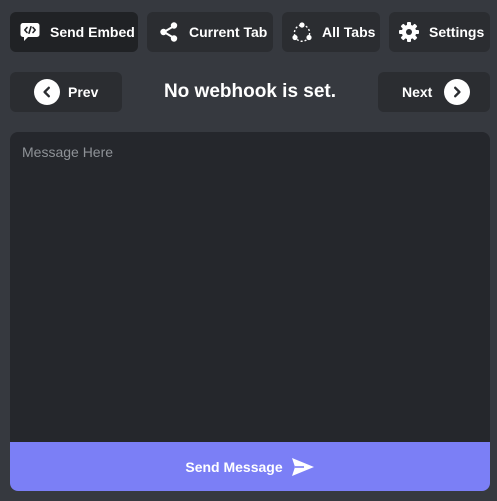 The height and width of the screenshot is (501, 497). Describe the element at coordinates (457, 92) in the screenshot. I see `chevron-right-icon` at that location.